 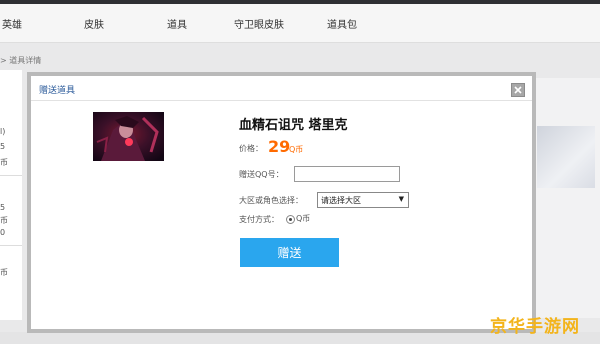 What do you see at coordinates (401, 199) in the screenshot?
I see `dropdown-arrow-icon: ▼` at bounding box center [401, 199].